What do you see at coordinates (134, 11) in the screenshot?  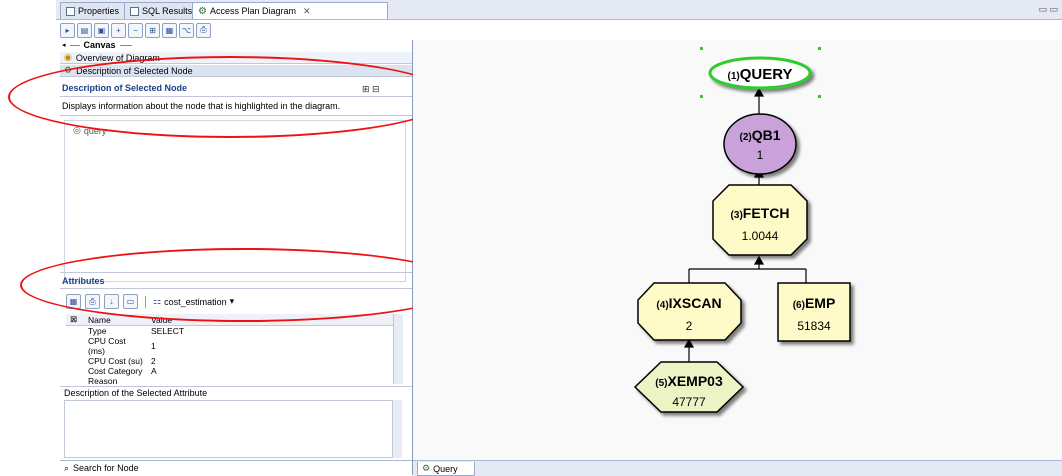 I see `table-icon` at bounding box center [134, 11].